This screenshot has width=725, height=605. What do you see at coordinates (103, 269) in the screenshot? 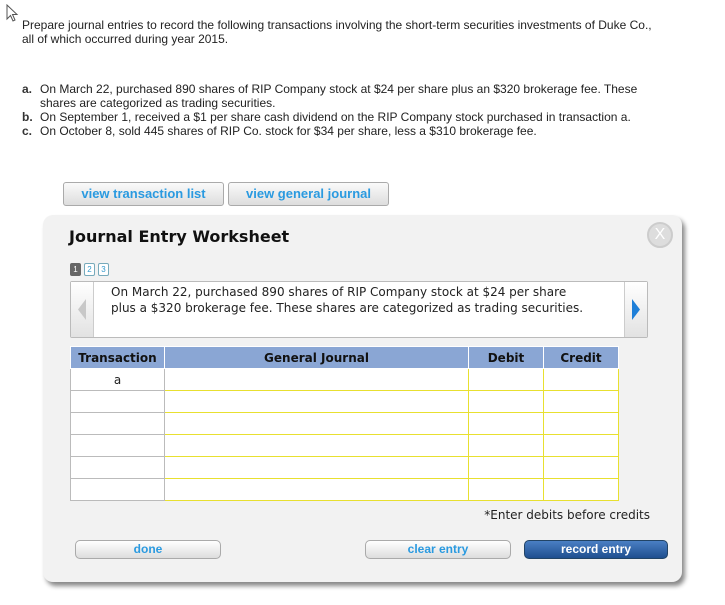
I see `page-3: 3` at bounding box center [103, 269].